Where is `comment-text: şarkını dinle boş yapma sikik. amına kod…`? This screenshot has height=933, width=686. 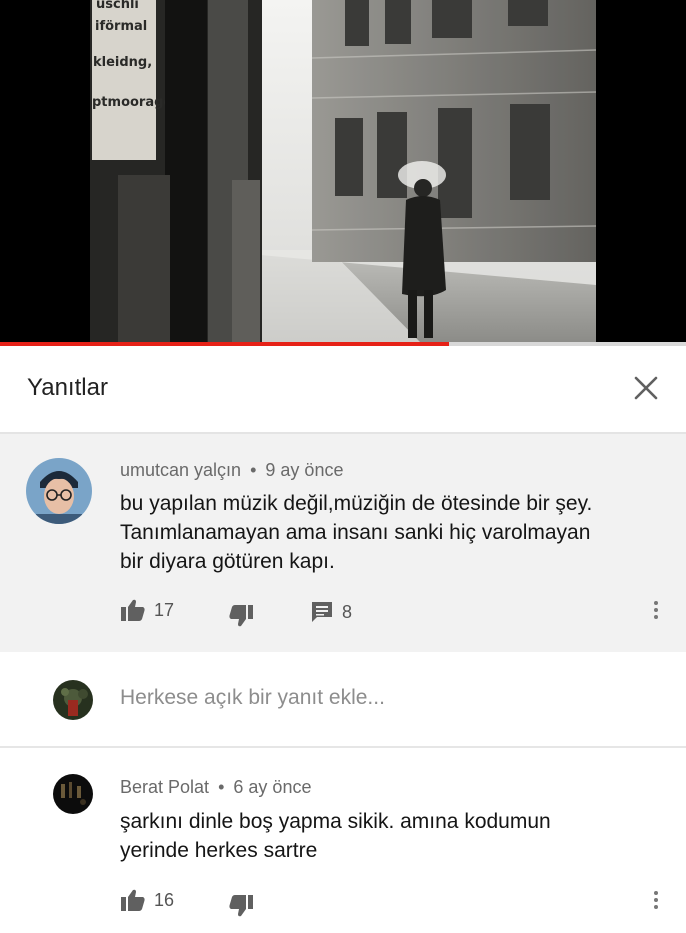
comment-text: şarkını dinle boş yapma sikik. amına kod… is located at coordinates (395, 836).